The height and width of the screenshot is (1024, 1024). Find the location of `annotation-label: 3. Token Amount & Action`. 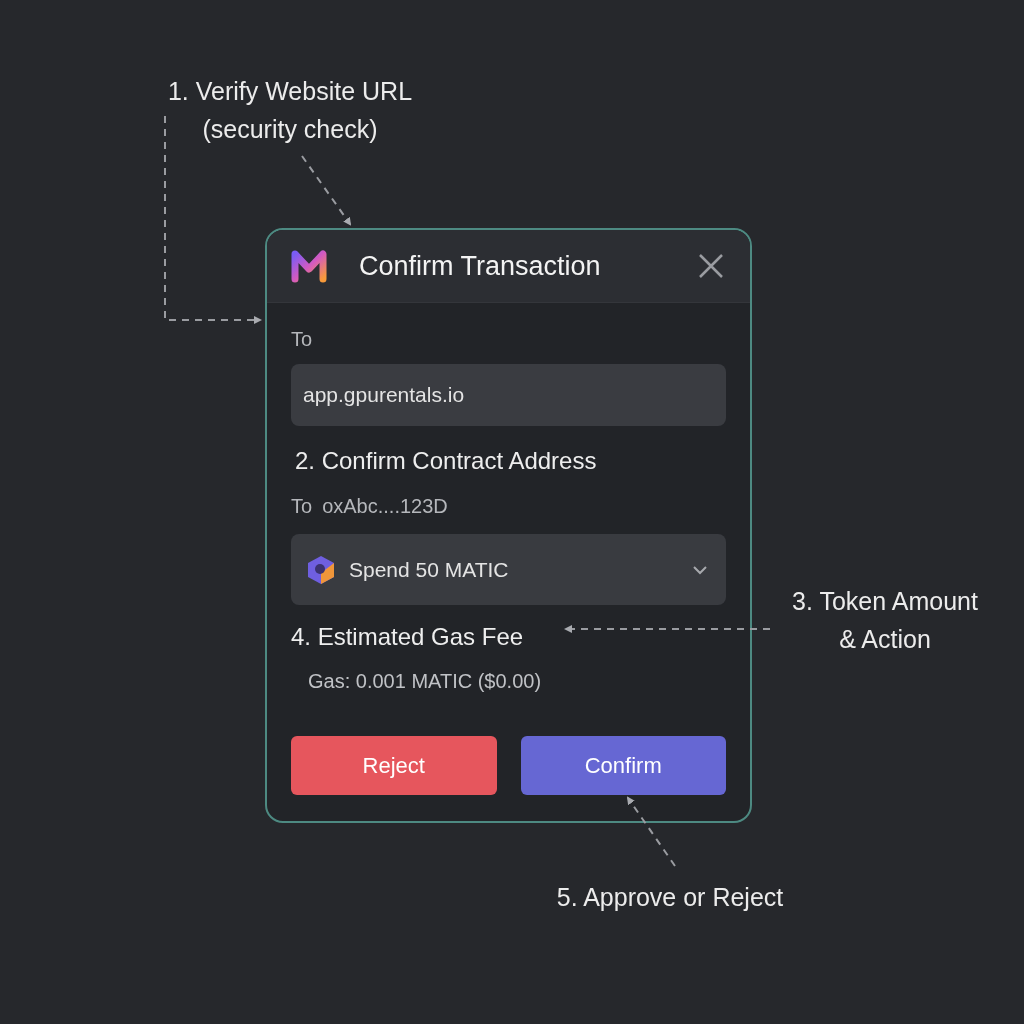

annotation-label: 3. Token Amount & Action is located at coordinates (885, 620).